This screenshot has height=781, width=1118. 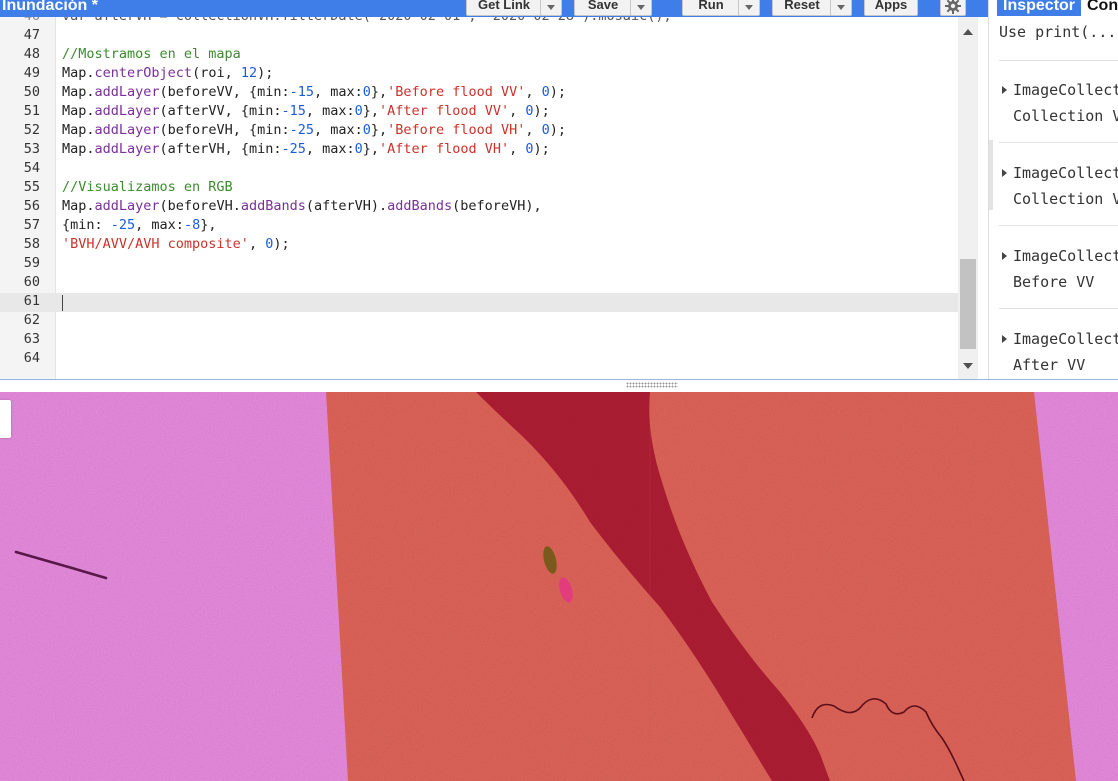 What do you see at coordinates (200, 206) in the screenshot?
I see `code-token: (beforeVH.` at bounding box center [200, 206].